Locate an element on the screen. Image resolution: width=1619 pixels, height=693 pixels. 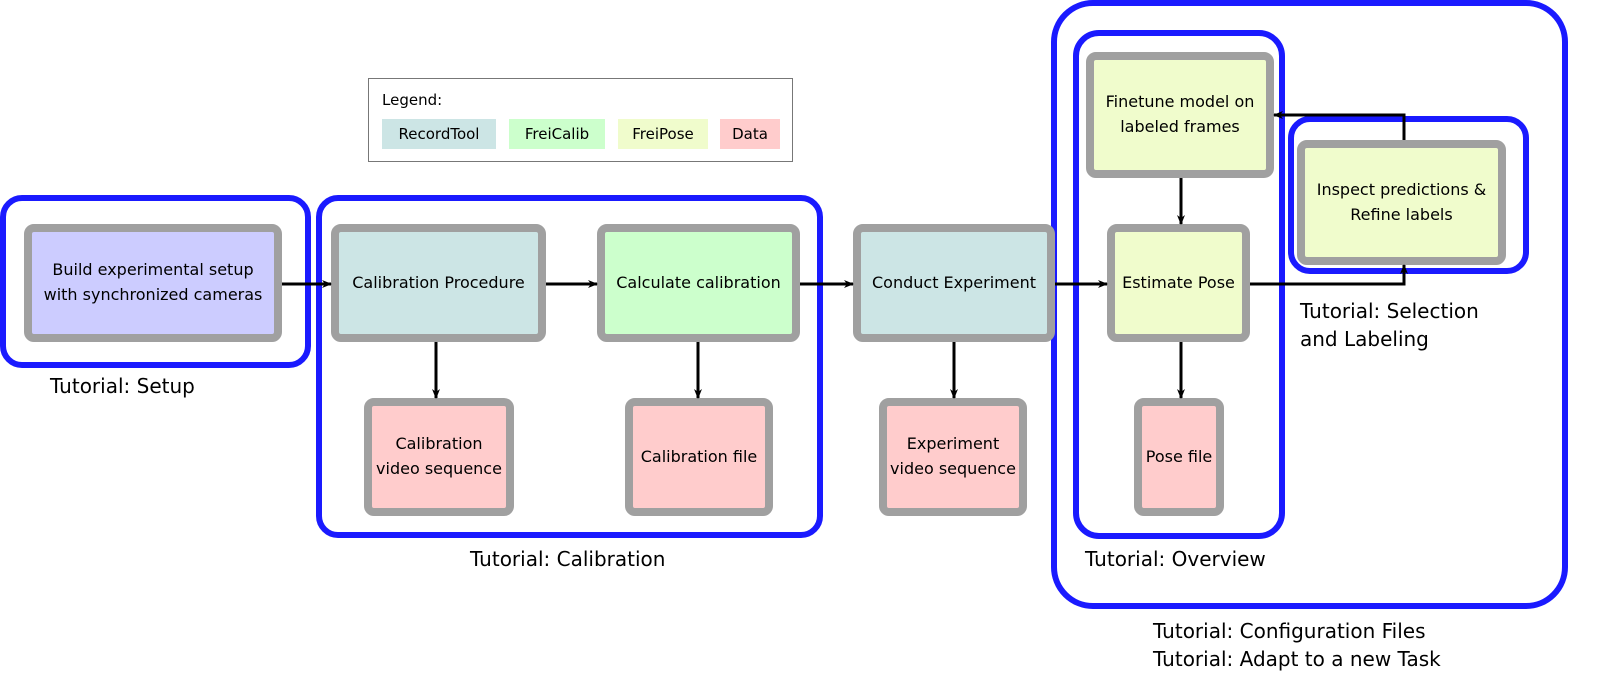
arrow-inspect-to-finetune is located at coordinates (1339, 125).